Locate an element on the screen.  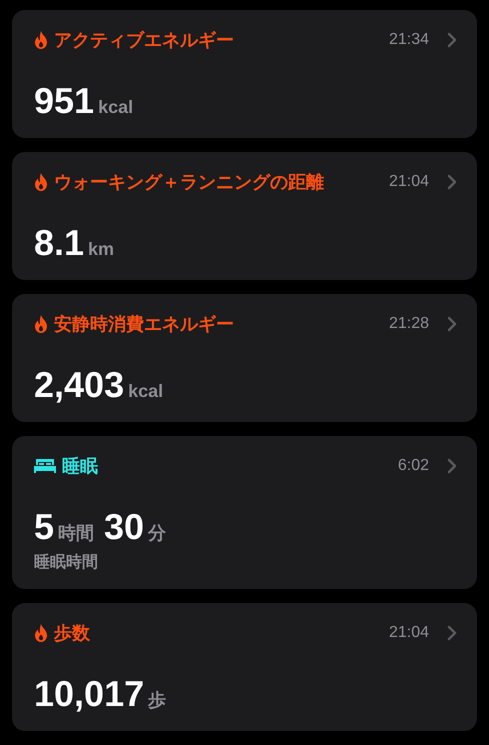
unit-label: 時間 is located at coordinates (76, 533).